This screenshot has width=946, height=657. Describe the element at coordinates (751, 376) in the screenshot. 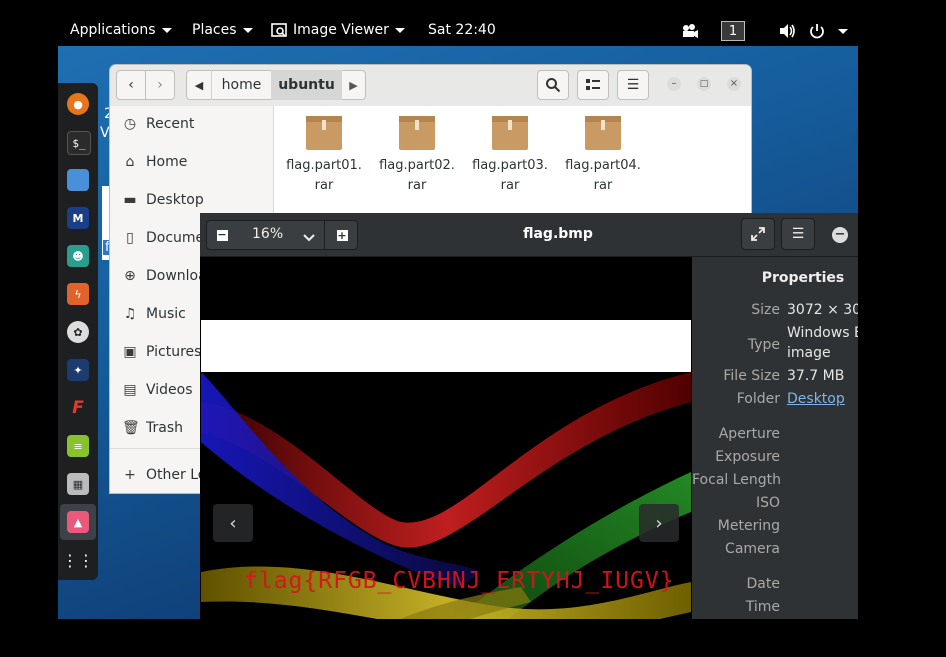

I see `filesize-label: File Size` at that location.